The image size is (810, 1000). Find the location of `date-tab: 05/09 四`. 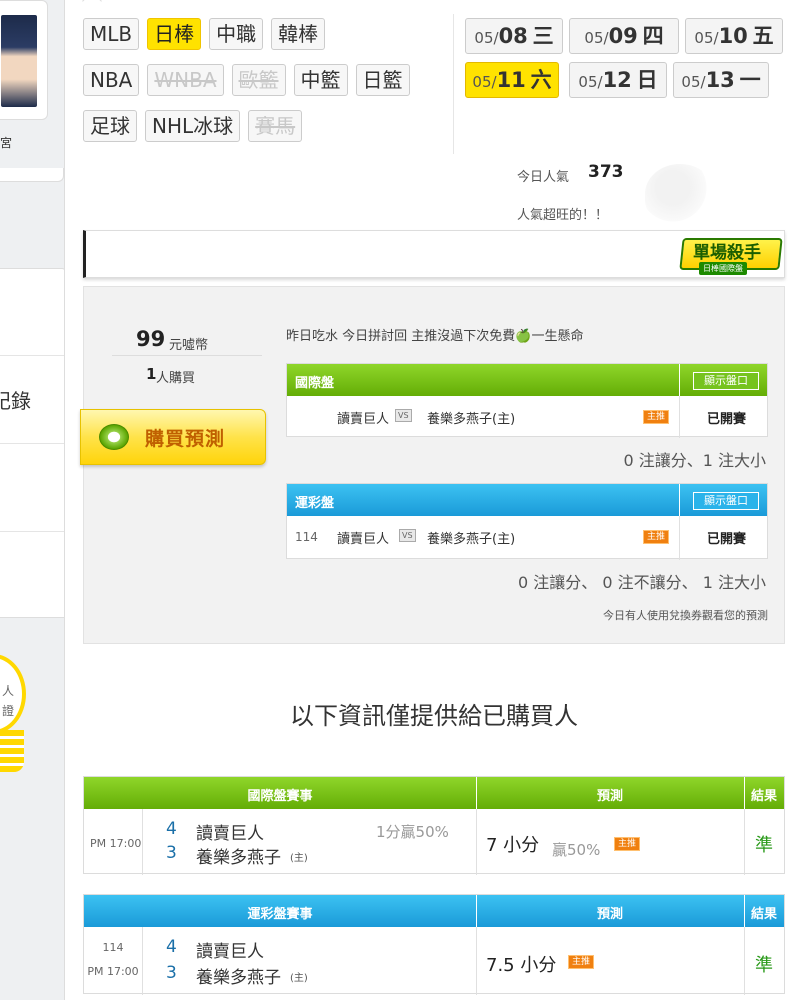

date-tab: 05/09 四 is located at coordinates (624, 36).